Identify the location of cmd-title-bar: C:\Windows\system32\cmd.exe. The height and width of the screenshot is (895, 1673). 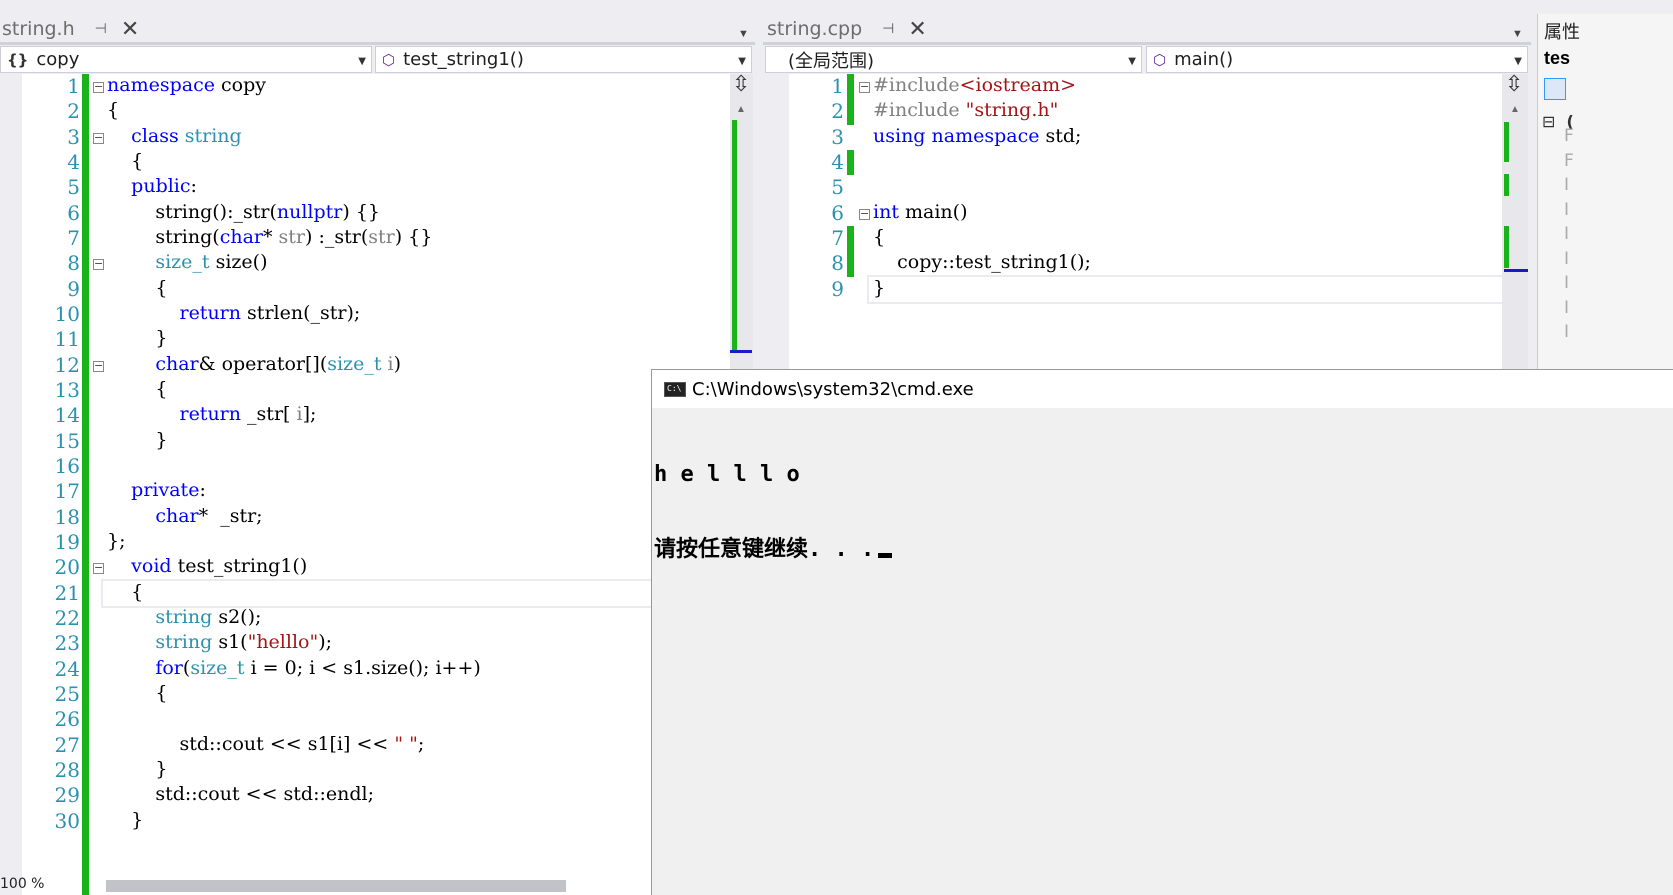
(1162, 389).